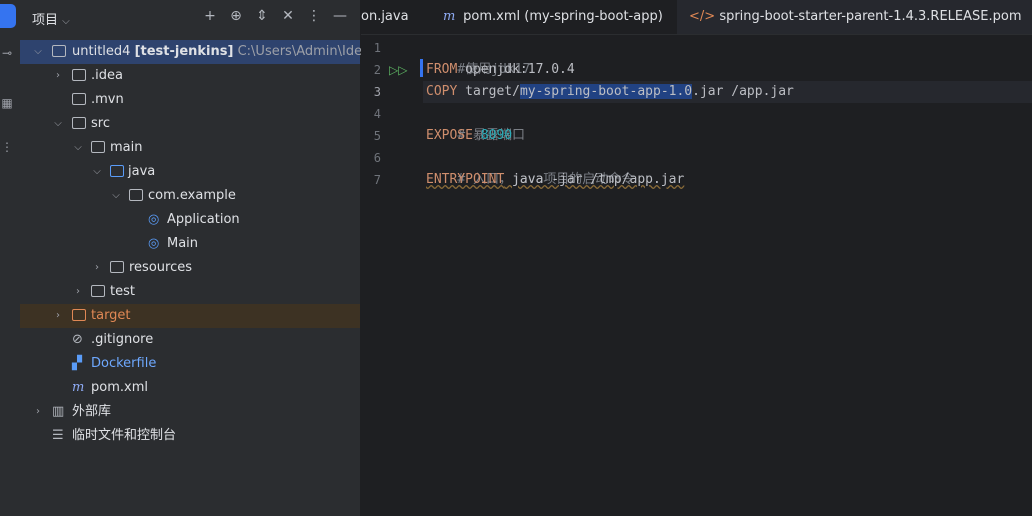  What do you see at coordinates (190, 316) in the screenshot?
I see `tree-item-target: › target` at bounding box center [190, 316].